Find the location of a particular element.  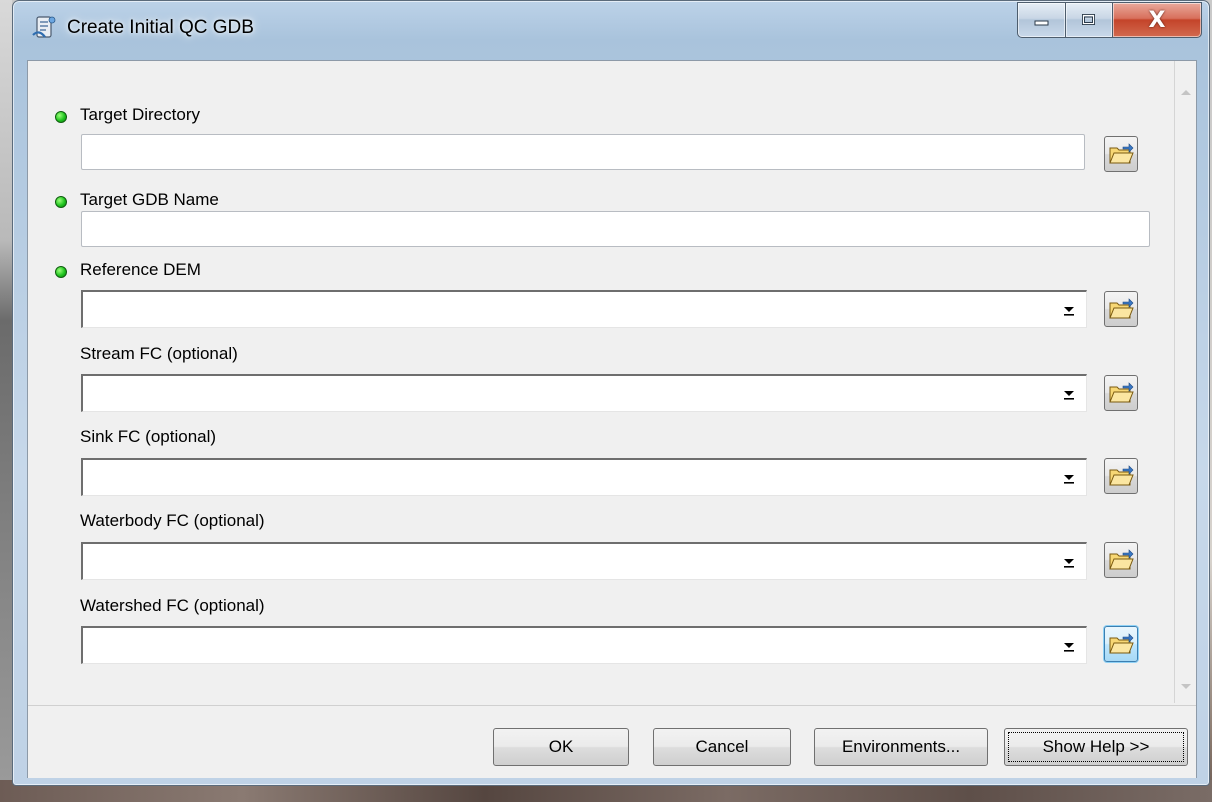

close-icon: X is located at coordinates (1157, 20).